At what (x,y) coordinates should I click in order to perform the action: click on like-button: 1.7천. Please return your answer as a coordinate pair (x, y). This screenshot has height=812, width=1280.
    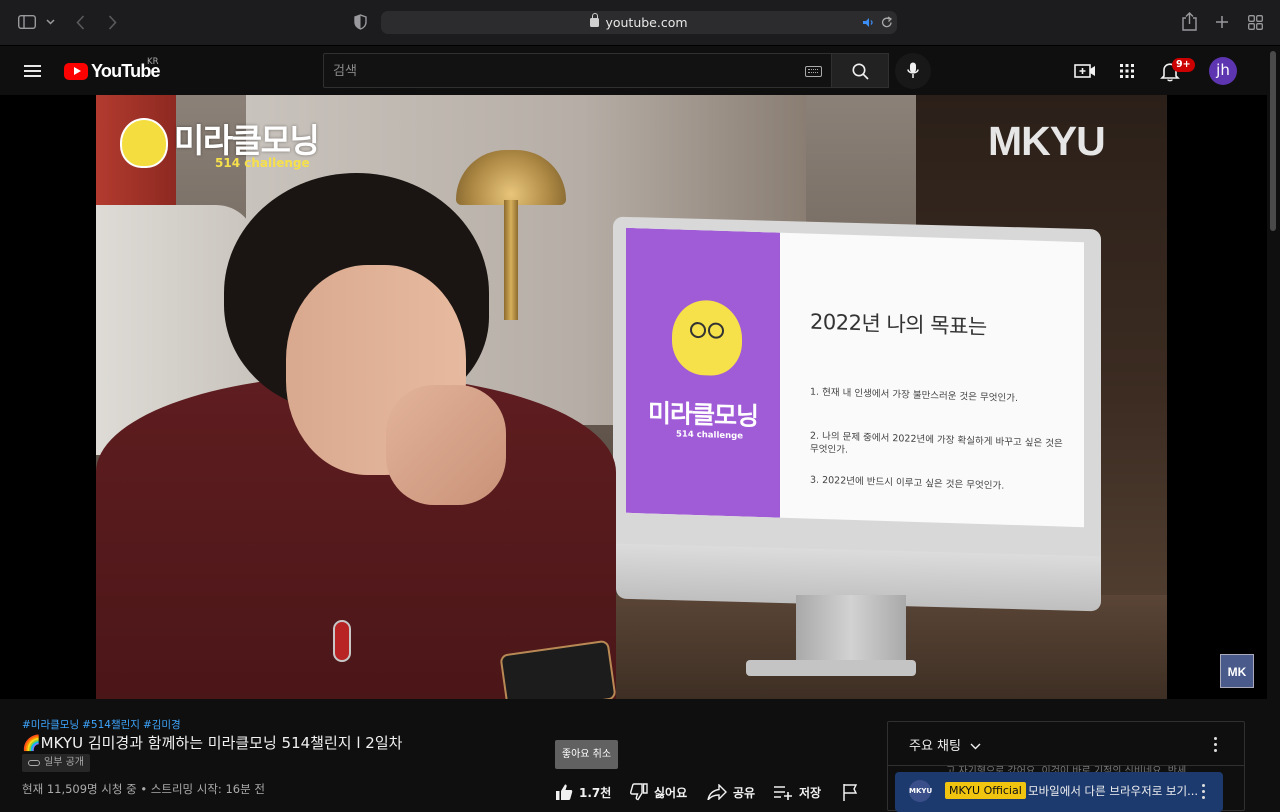
    Looking at the image, I should click on (583, 792).